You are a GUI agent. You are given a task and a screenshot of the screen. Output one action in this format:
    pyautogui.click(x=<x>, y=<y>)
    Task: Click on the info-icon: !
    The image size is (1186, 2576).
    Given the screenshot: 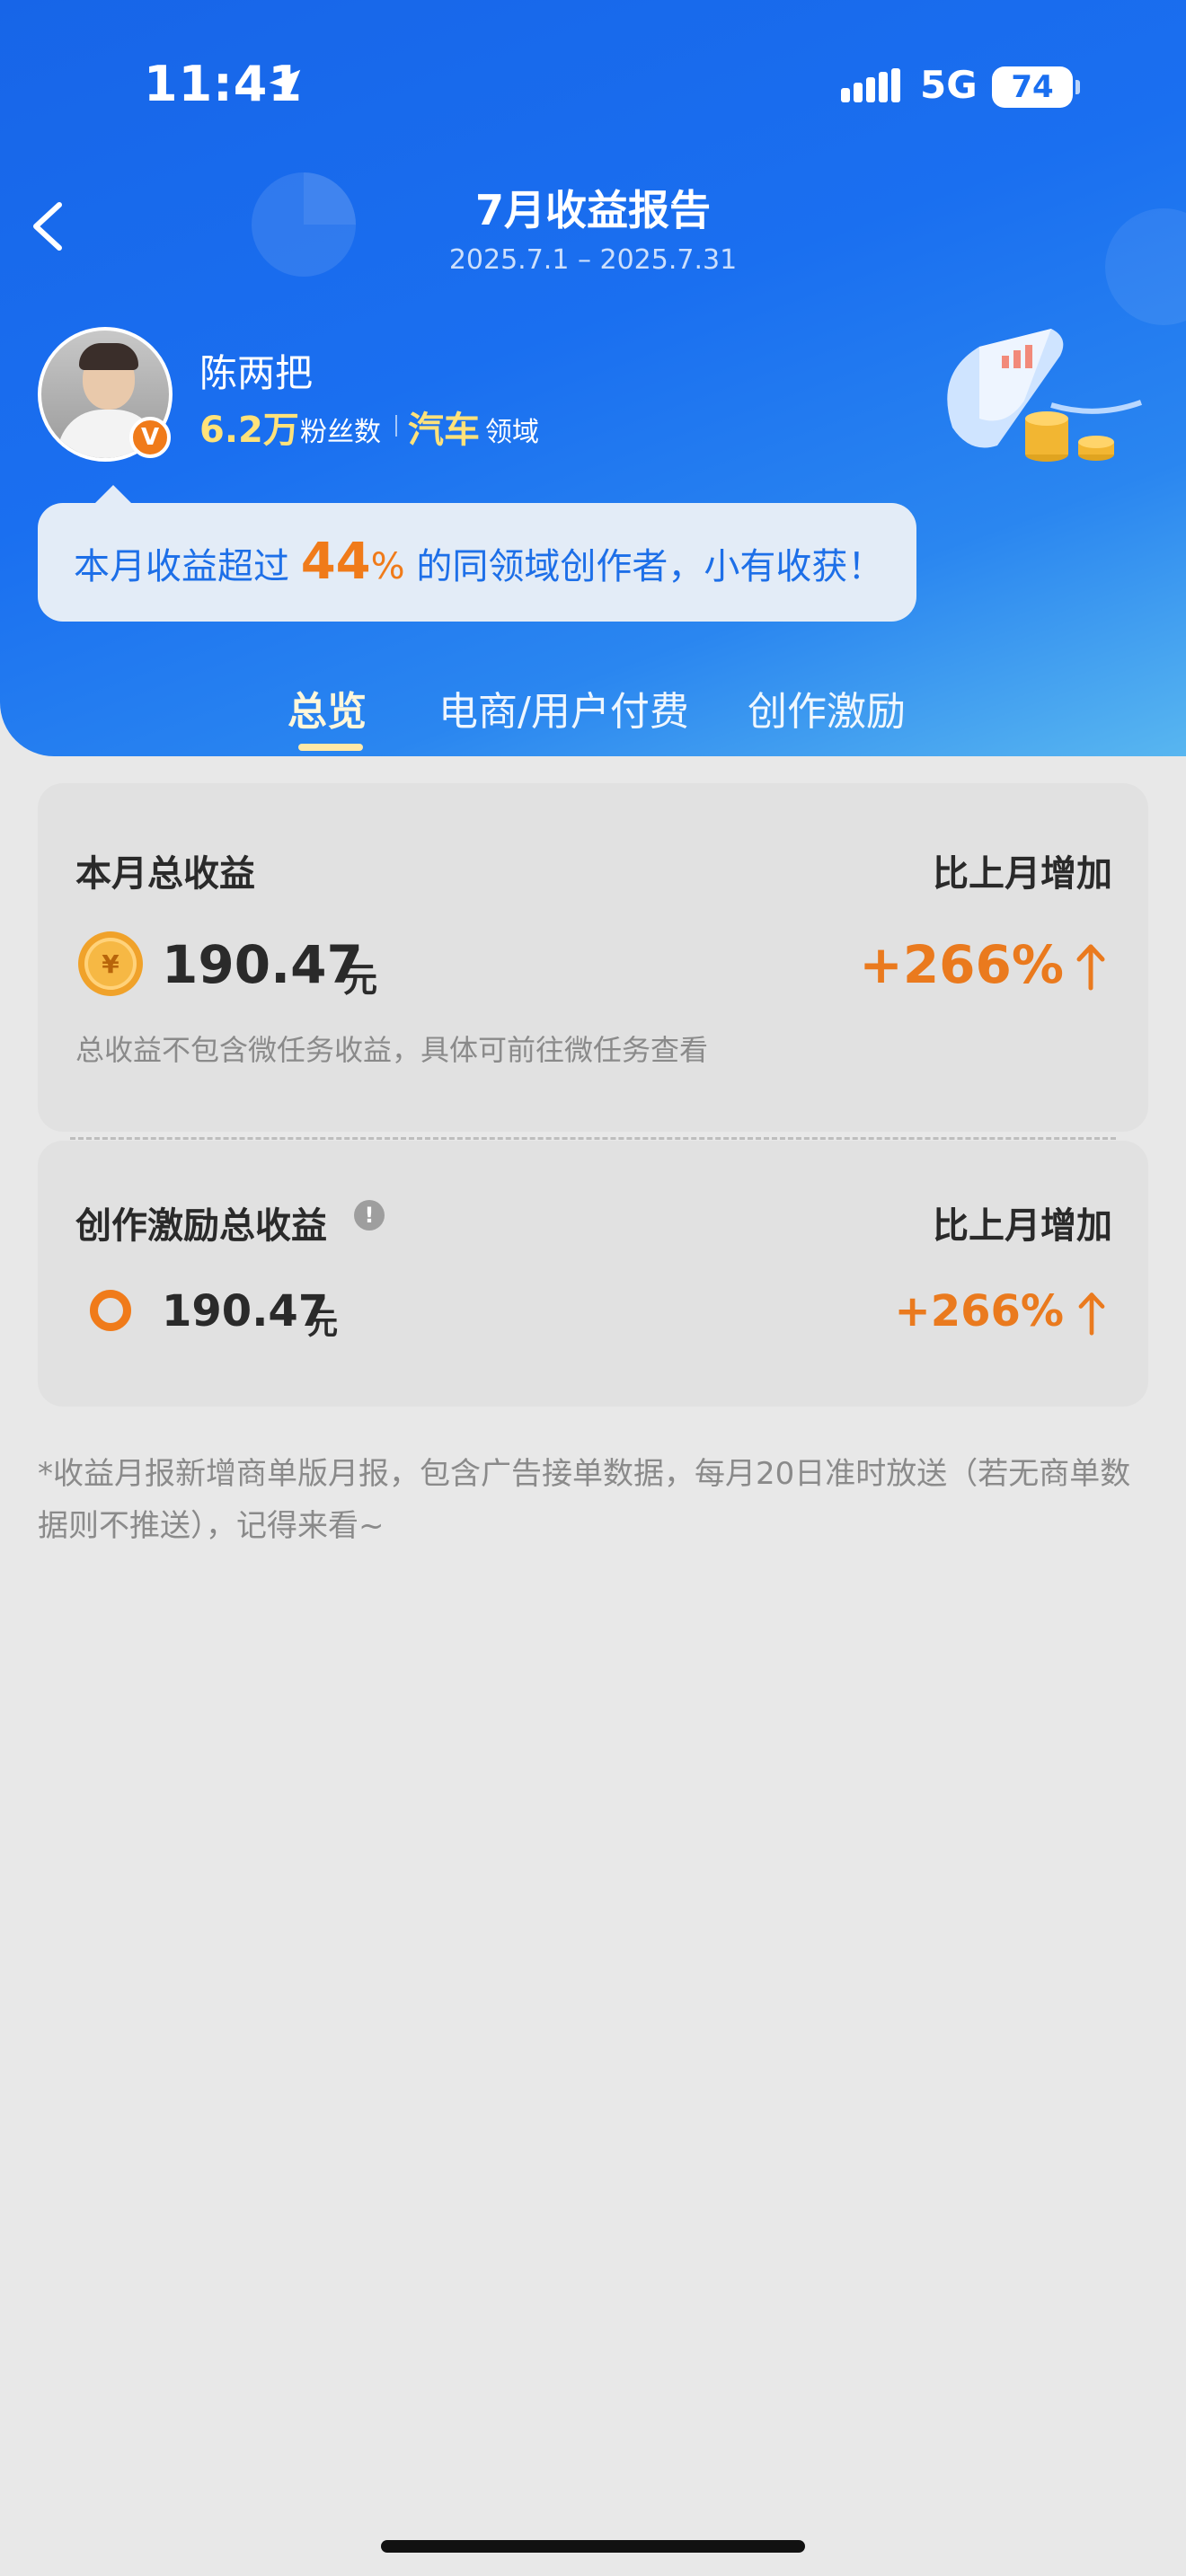 What is the action you would take?
    pyautogui.click(x=369, y=1215)
    